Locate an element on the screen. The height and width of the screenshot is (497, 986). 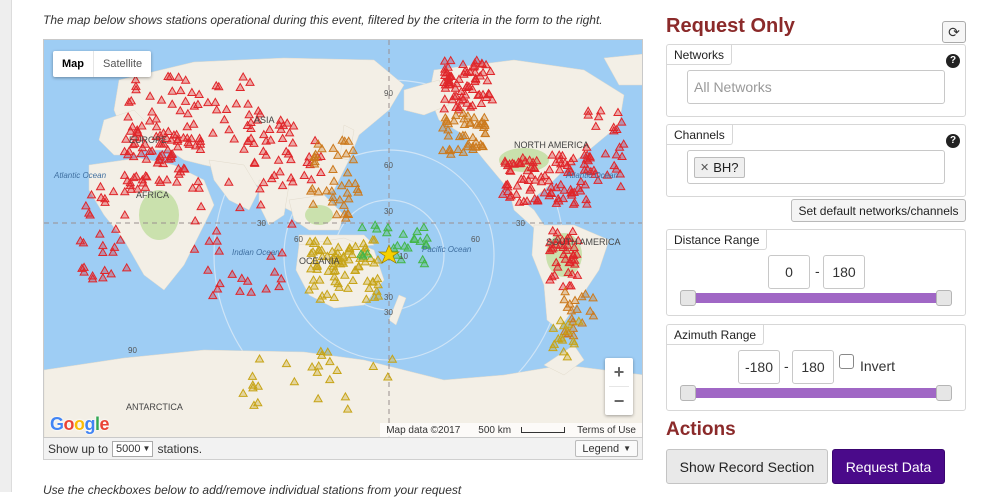
networks-placeholder: All Networks is located at coordinates (733, 87).